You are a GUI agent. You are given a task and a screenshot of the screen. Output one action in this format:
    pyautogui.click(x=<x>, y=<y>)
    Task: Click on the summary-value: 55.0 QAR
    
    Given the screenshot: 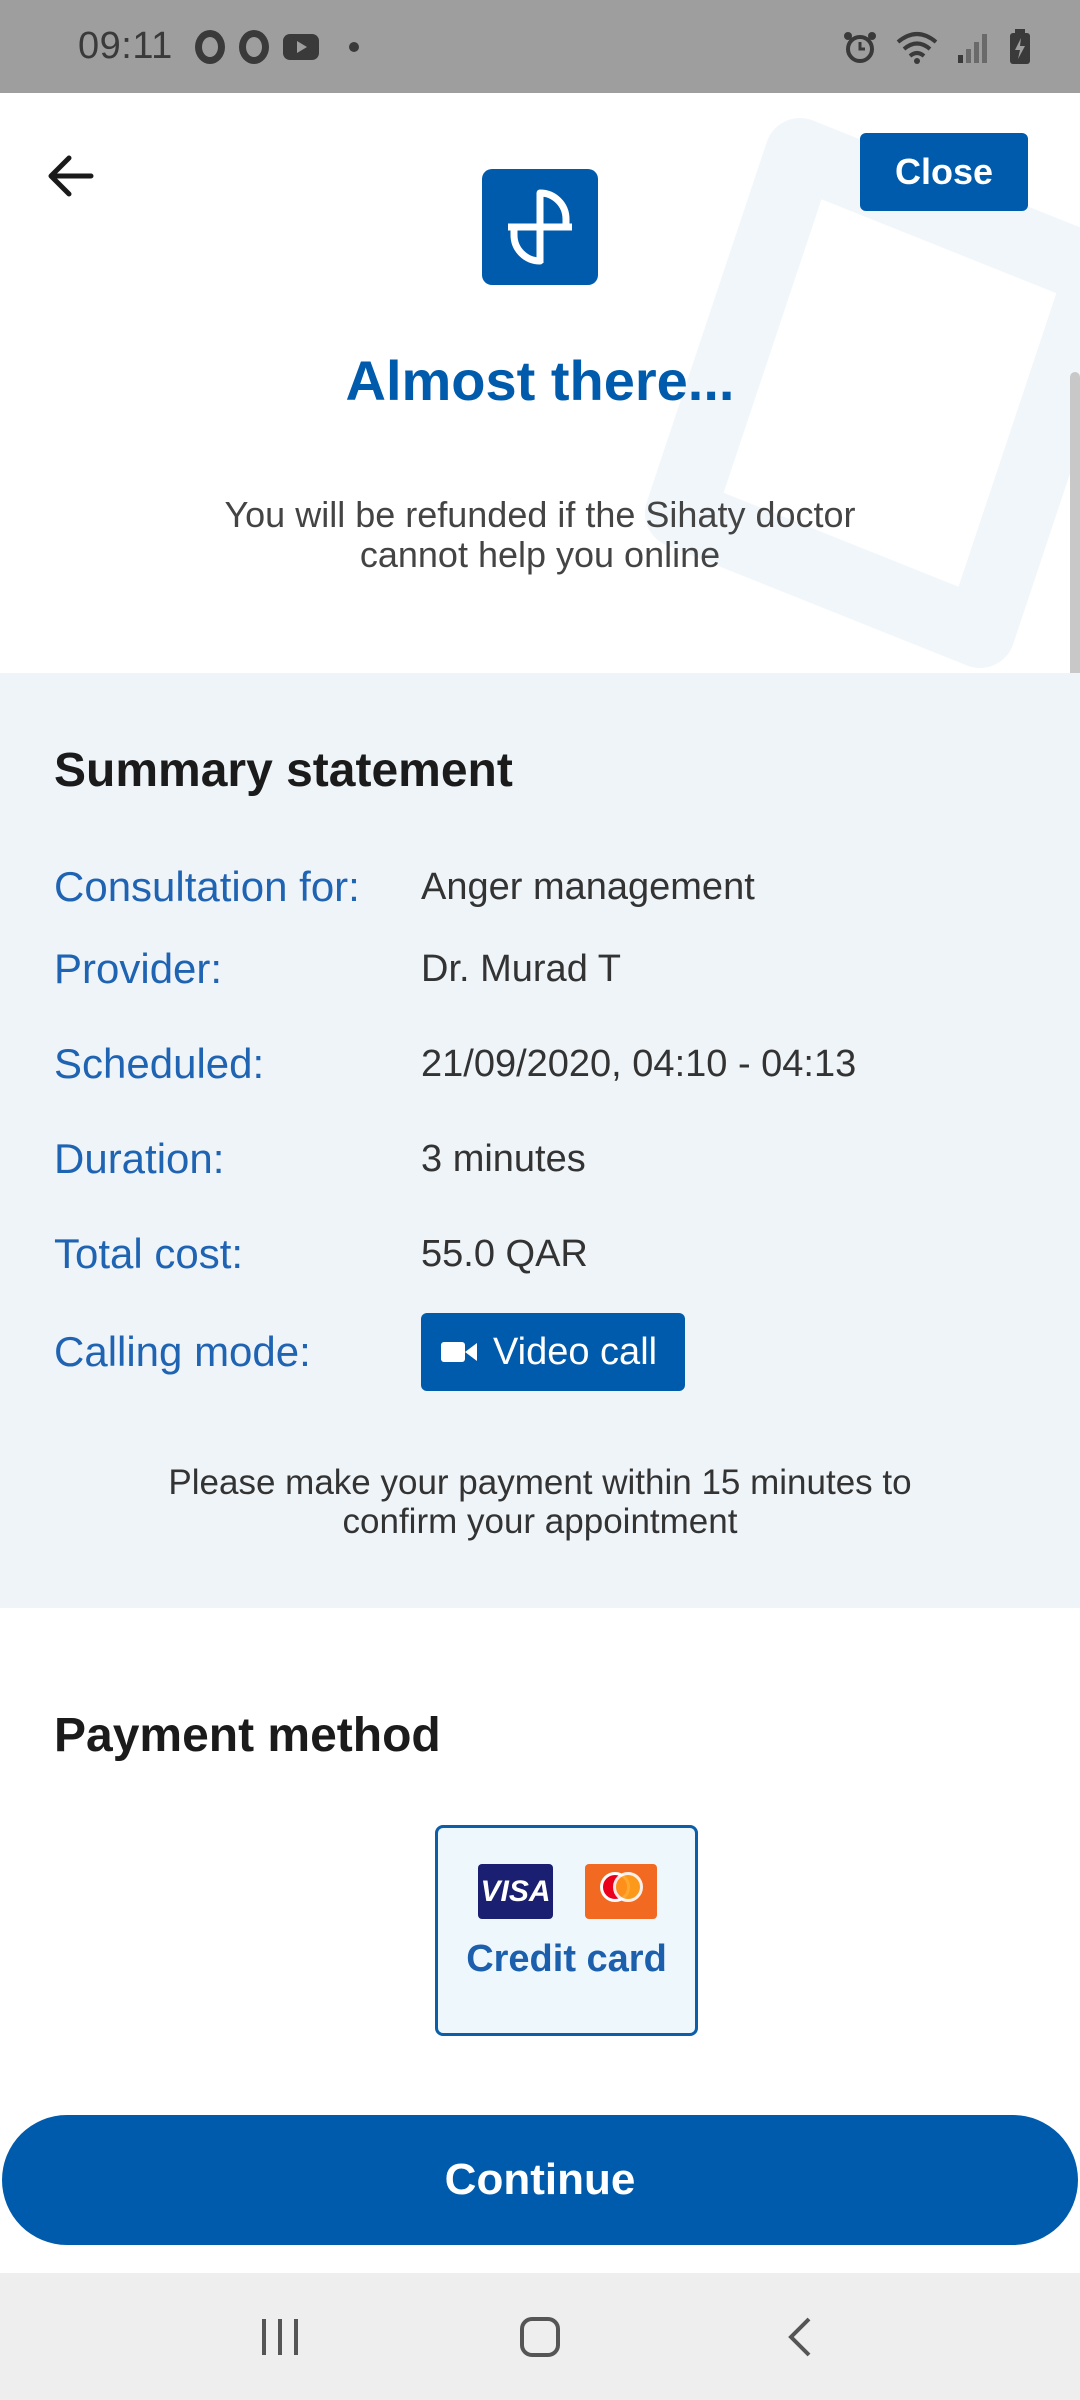 What is the action you would take?
    pyautogui.click(x=504, y=1253)
    